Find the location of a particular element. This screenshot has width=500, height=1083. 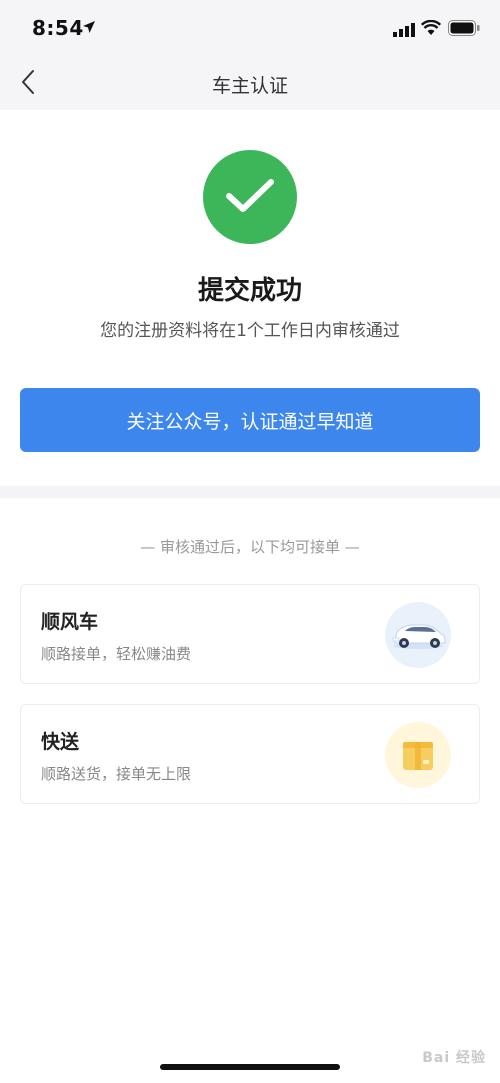

watermark: Bai 经验 is located at coordinates (454, 1058).